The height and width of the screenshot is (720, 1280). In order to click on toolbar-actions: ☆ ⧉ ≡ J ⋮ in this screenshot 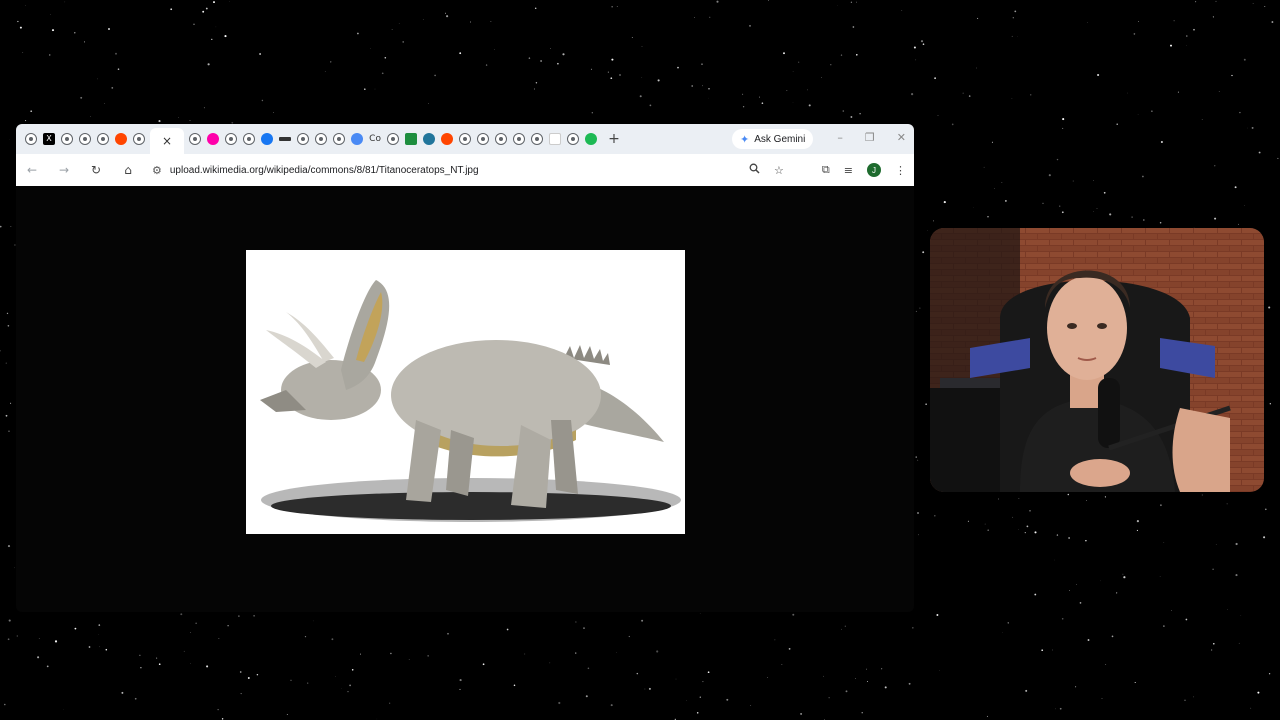, I will do `click(827, 170)`.